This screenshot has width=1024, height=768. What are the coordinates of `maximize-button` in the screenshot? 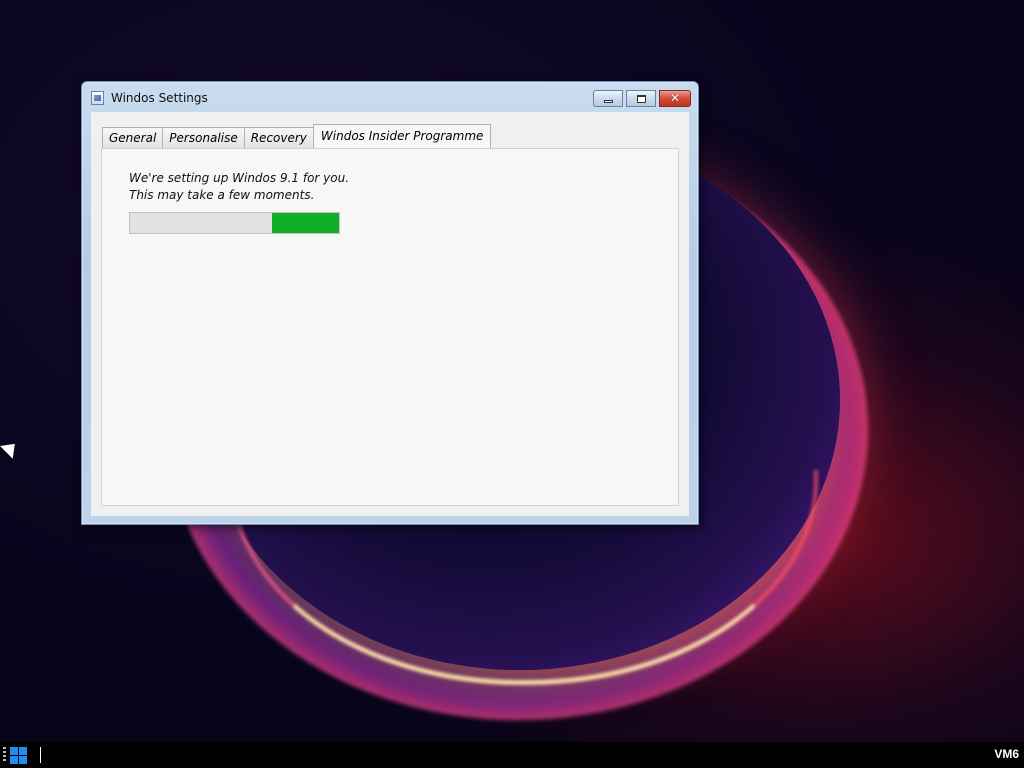 It's located at (641, 98).